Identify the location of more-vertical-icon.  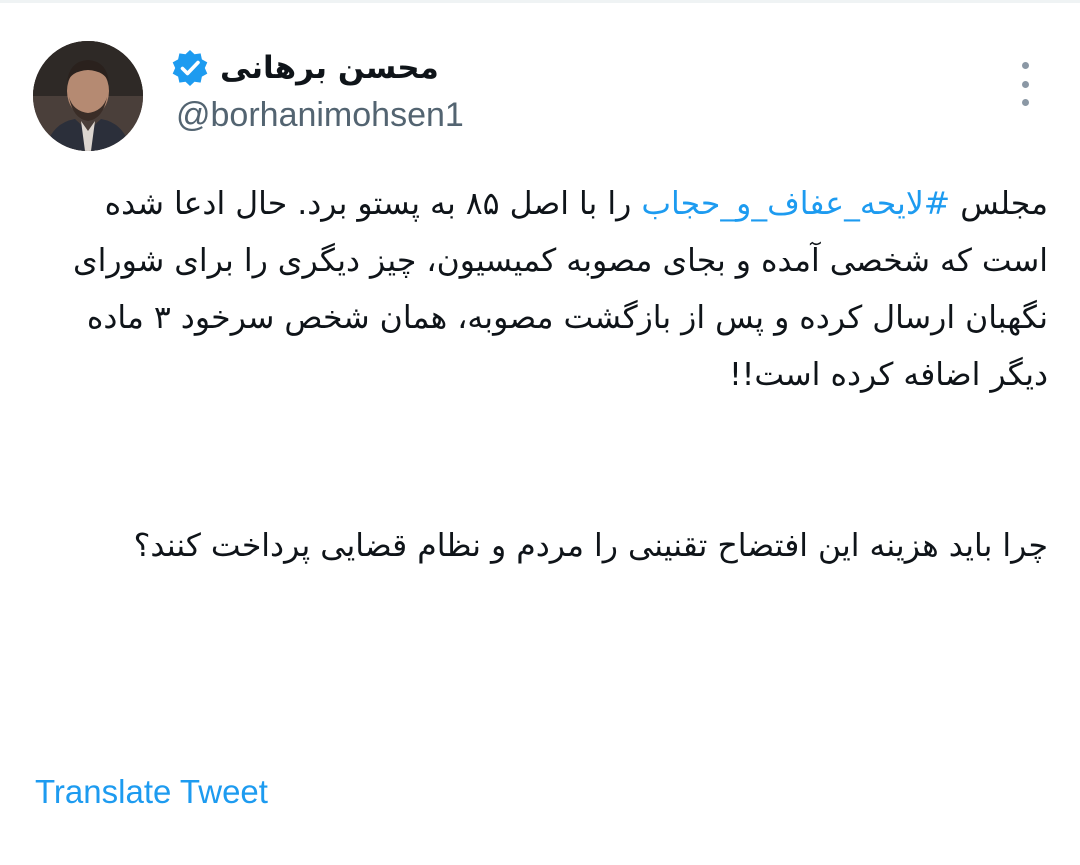
(1025, 84).